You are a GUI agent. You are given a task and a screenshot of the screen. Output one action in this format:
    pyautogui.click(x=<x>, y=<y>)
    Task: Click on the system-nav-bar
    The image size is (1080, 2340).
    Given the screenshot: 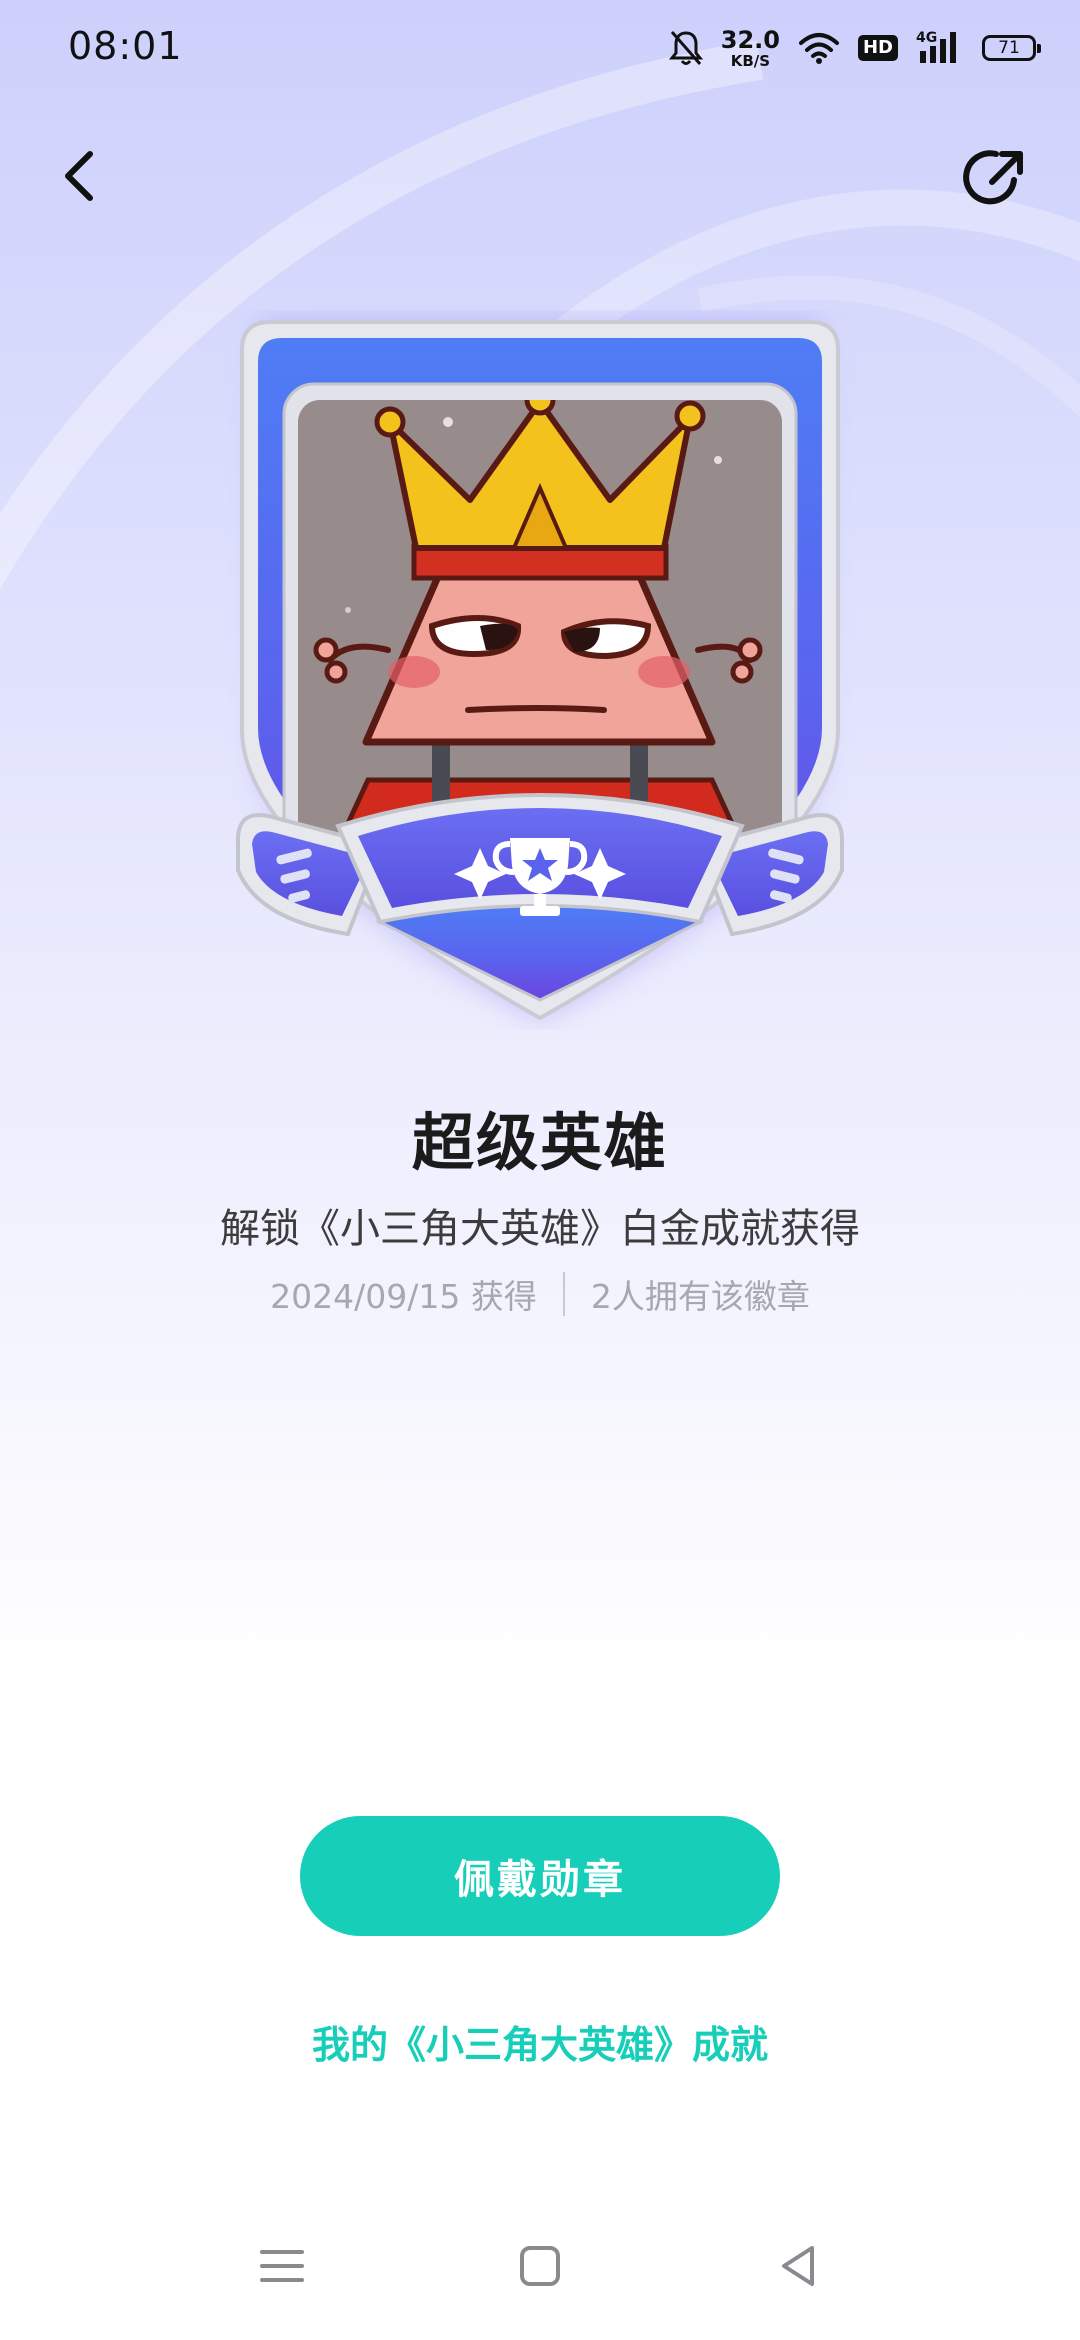 What is the action you would take?
    pyautogui.click(x=540, y=2290)
    